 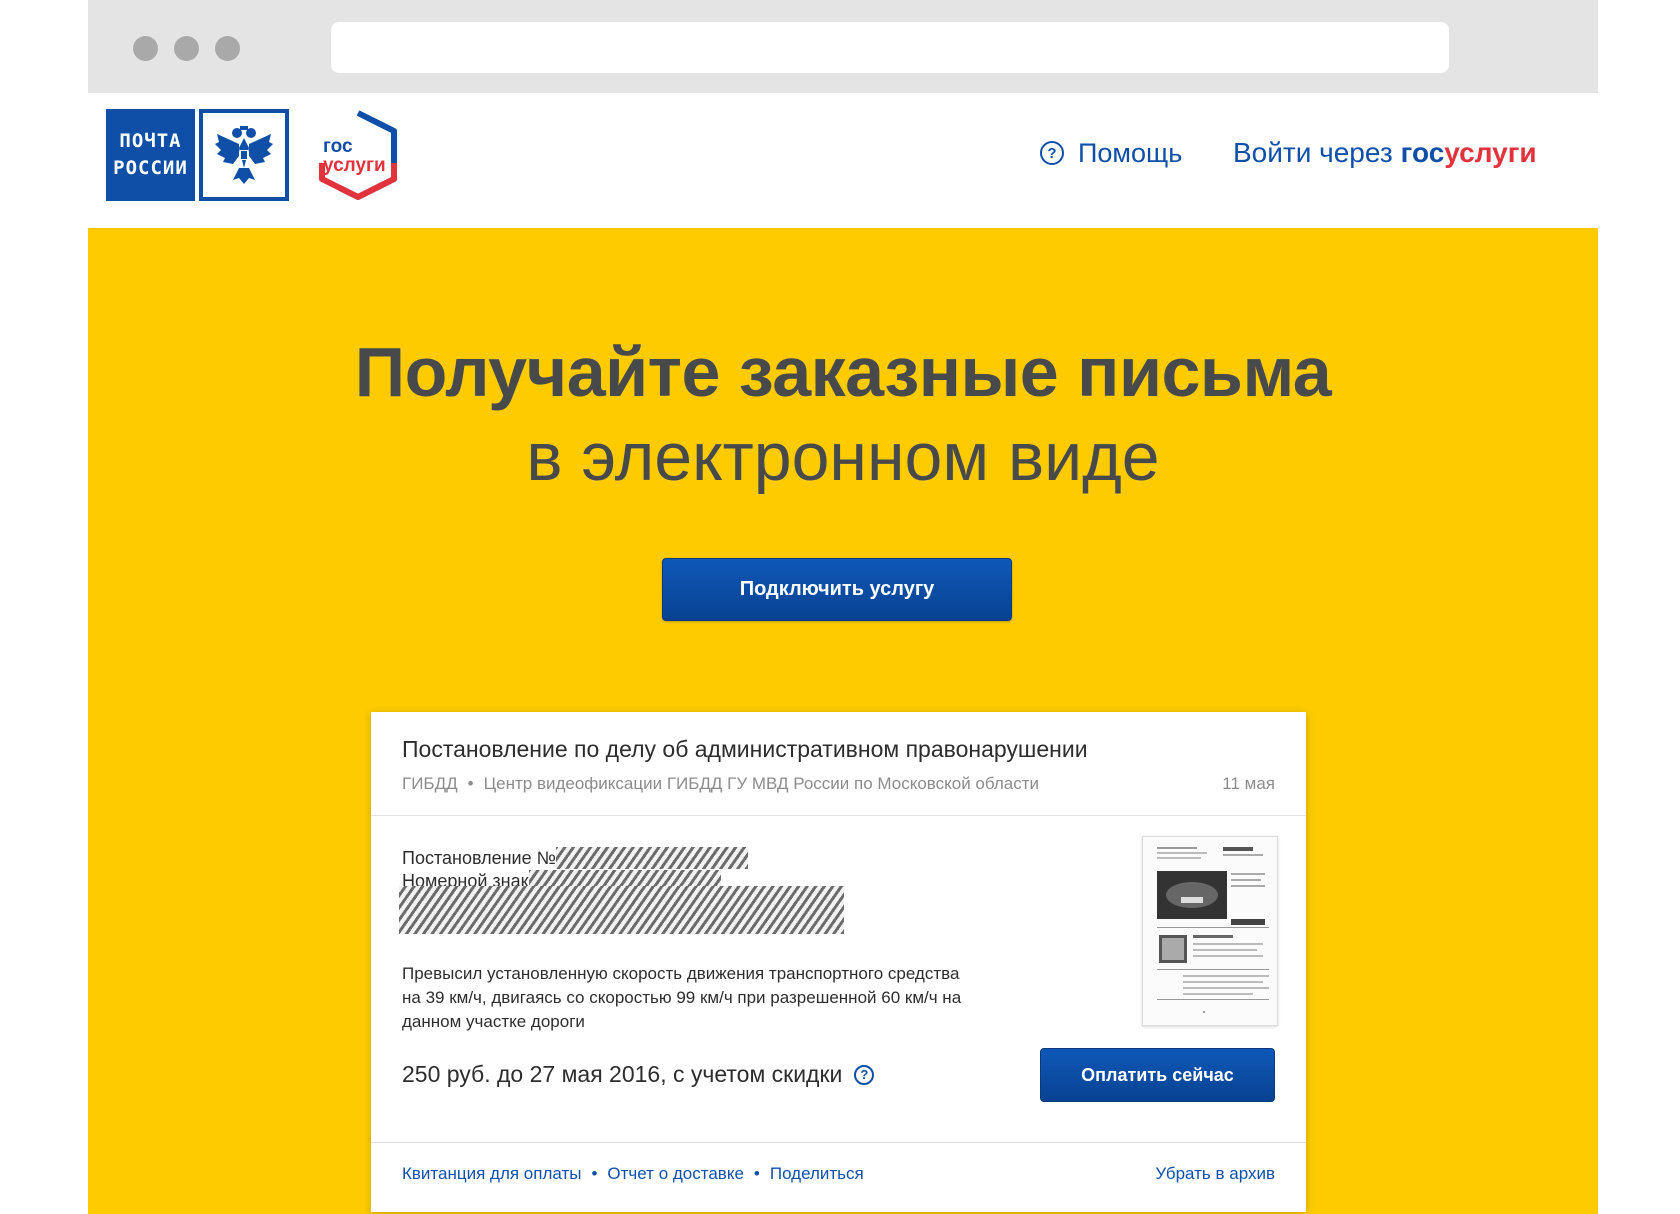 I want to click on pochta-rossii-logo: ПОЧТА РОССИИ, so click(x=197, y=155).